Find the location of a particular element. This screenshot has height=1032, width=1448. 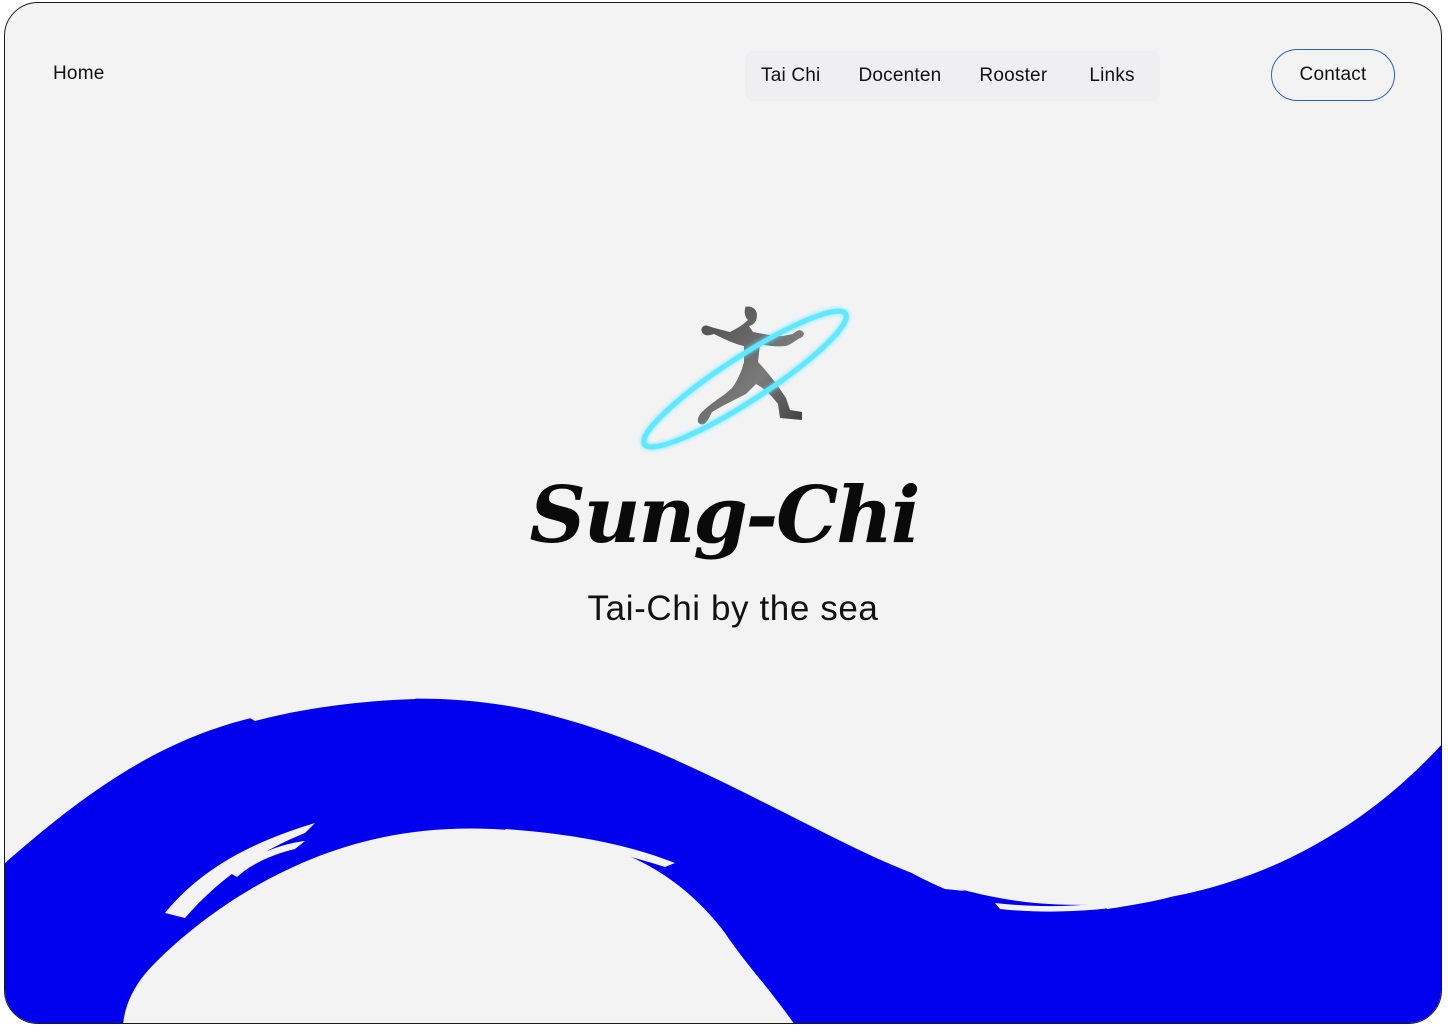

site-subtitle: Tai-Chi by the sea is located at coordinates (733, 608).